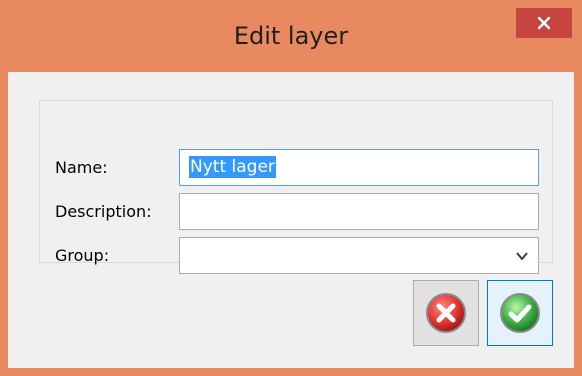 Image resolution: width=582 pixels, height=376 pixels. I want to click on close-button, so click(544, 23).